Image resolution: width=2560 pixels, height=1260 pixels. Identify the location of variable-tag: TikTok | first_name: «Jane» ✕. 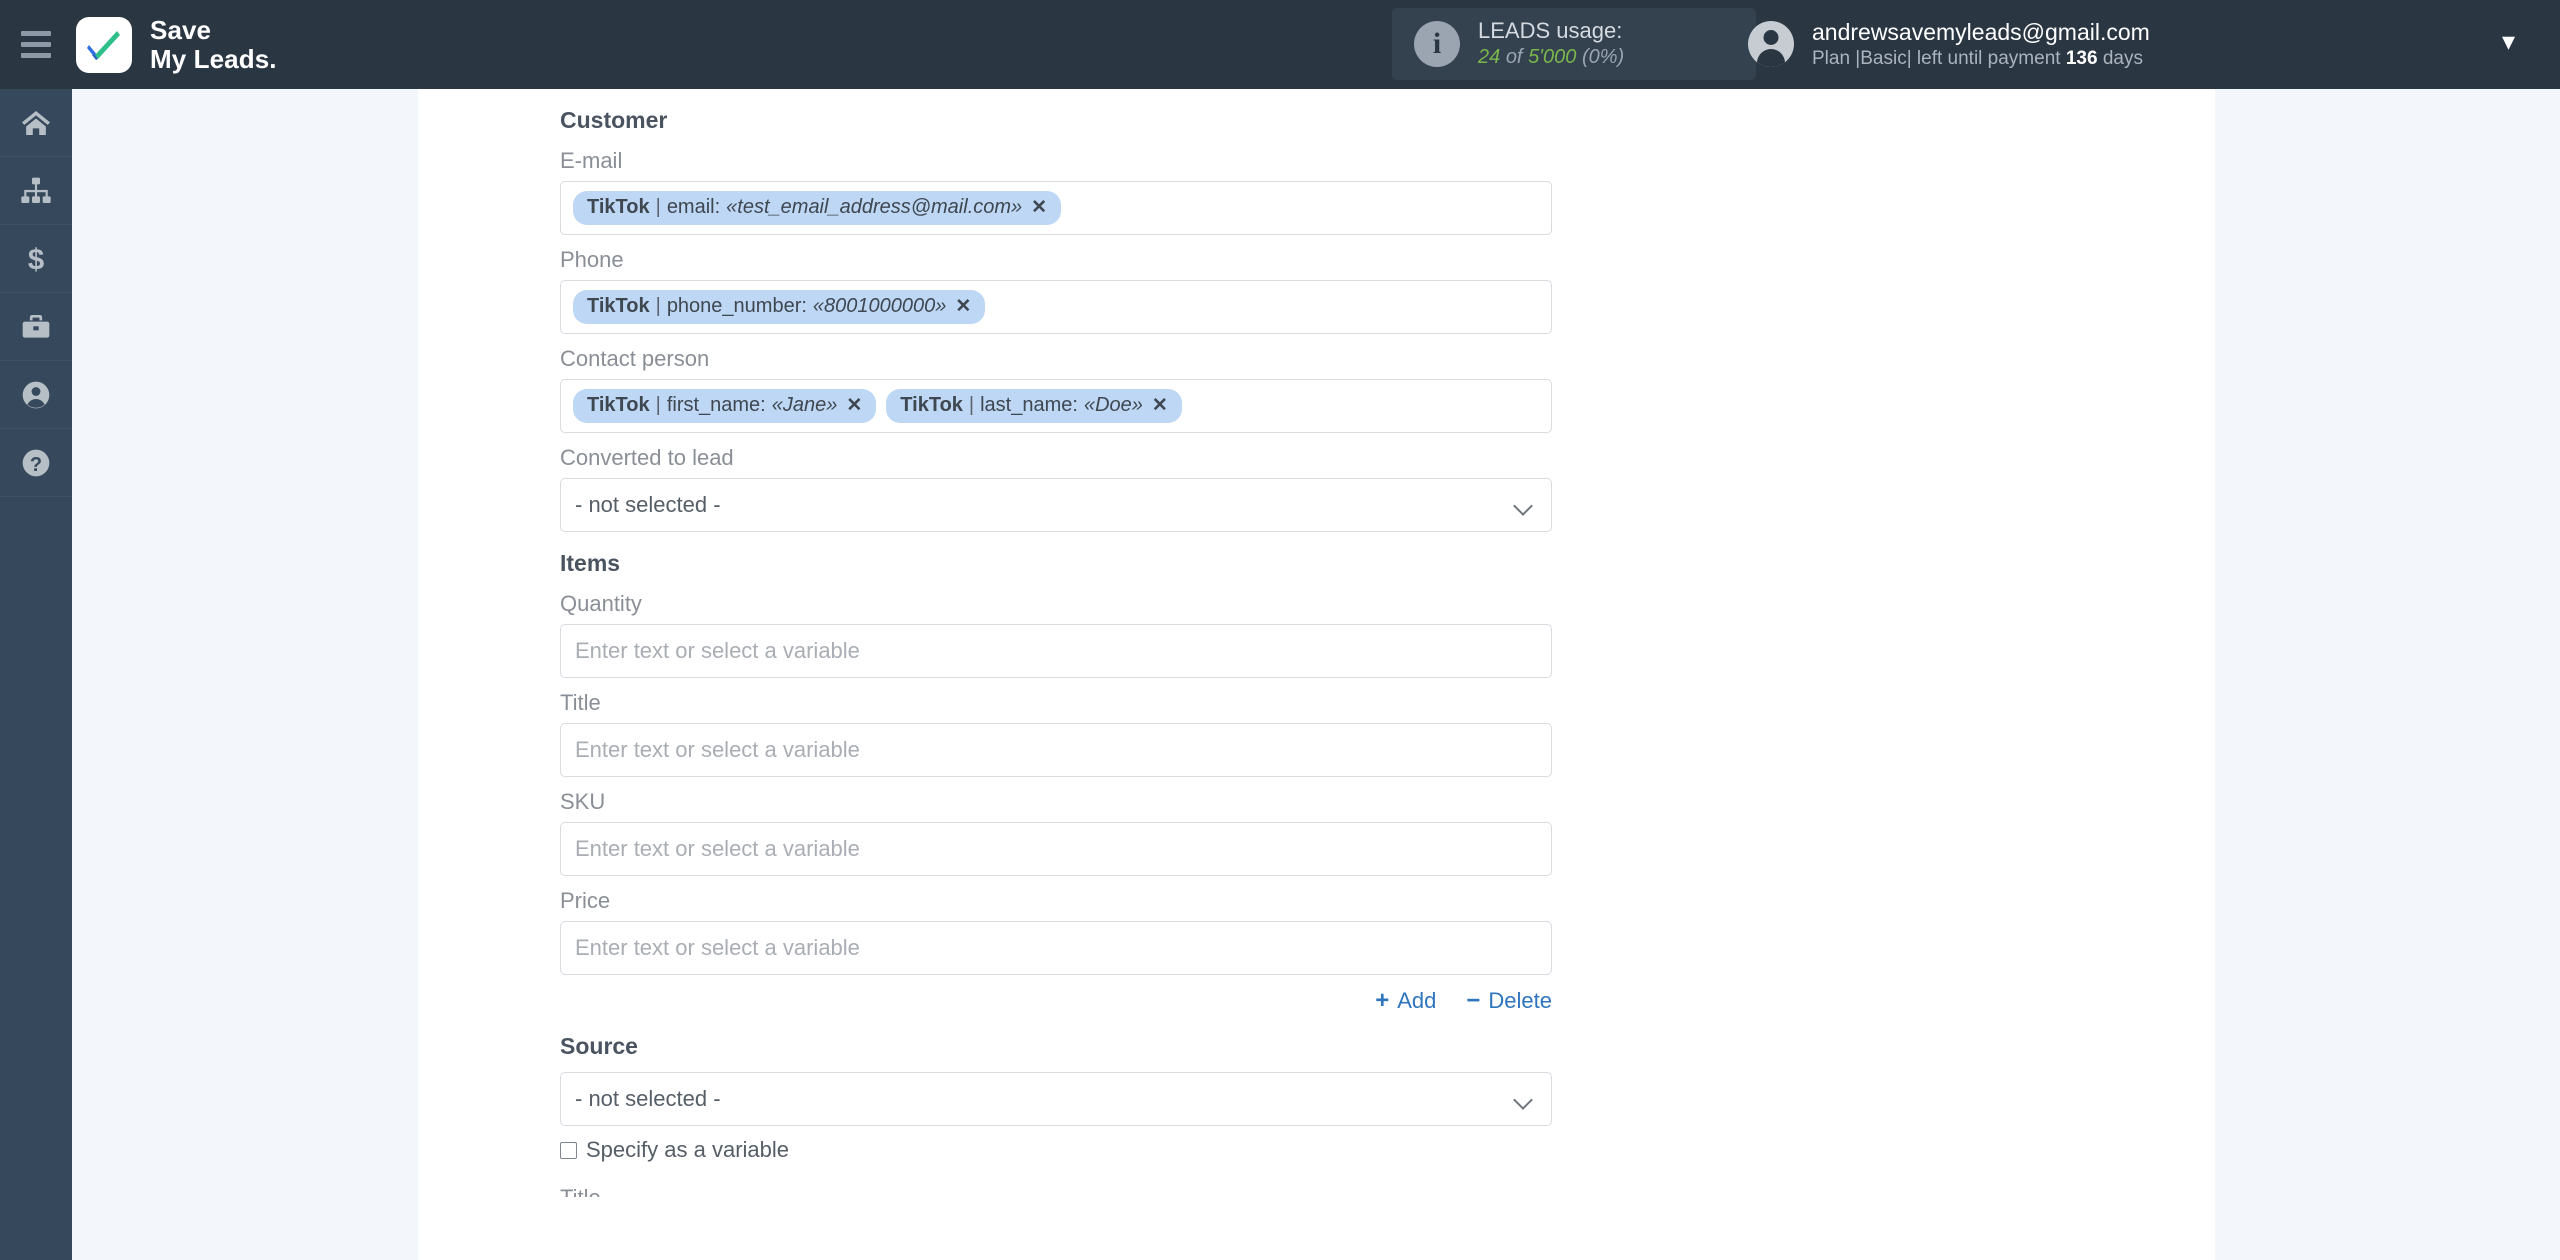
(725, 406).